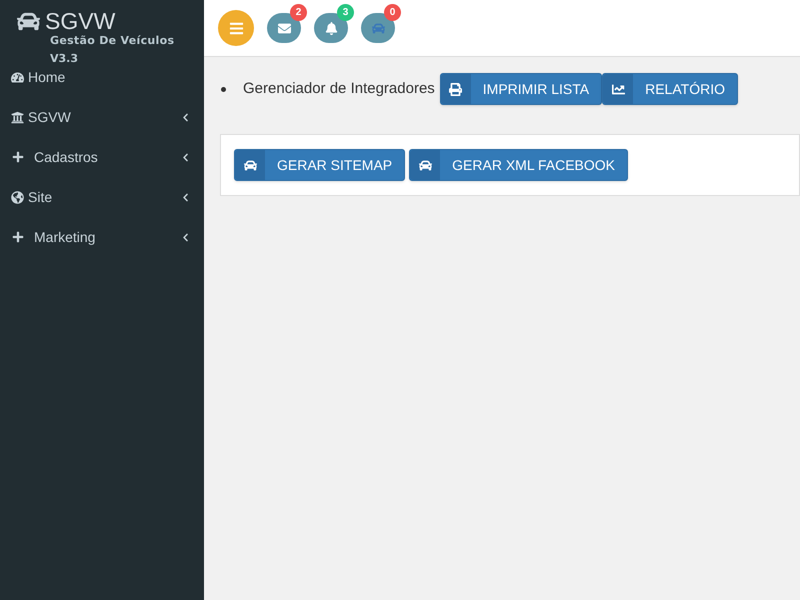 This screenshot has width=800, height=600. What do you see at coordinates (518, 165) in the screenshot?
I see `action-button: GERAR XML FACEBOOK` at bounding box center [518, 165].